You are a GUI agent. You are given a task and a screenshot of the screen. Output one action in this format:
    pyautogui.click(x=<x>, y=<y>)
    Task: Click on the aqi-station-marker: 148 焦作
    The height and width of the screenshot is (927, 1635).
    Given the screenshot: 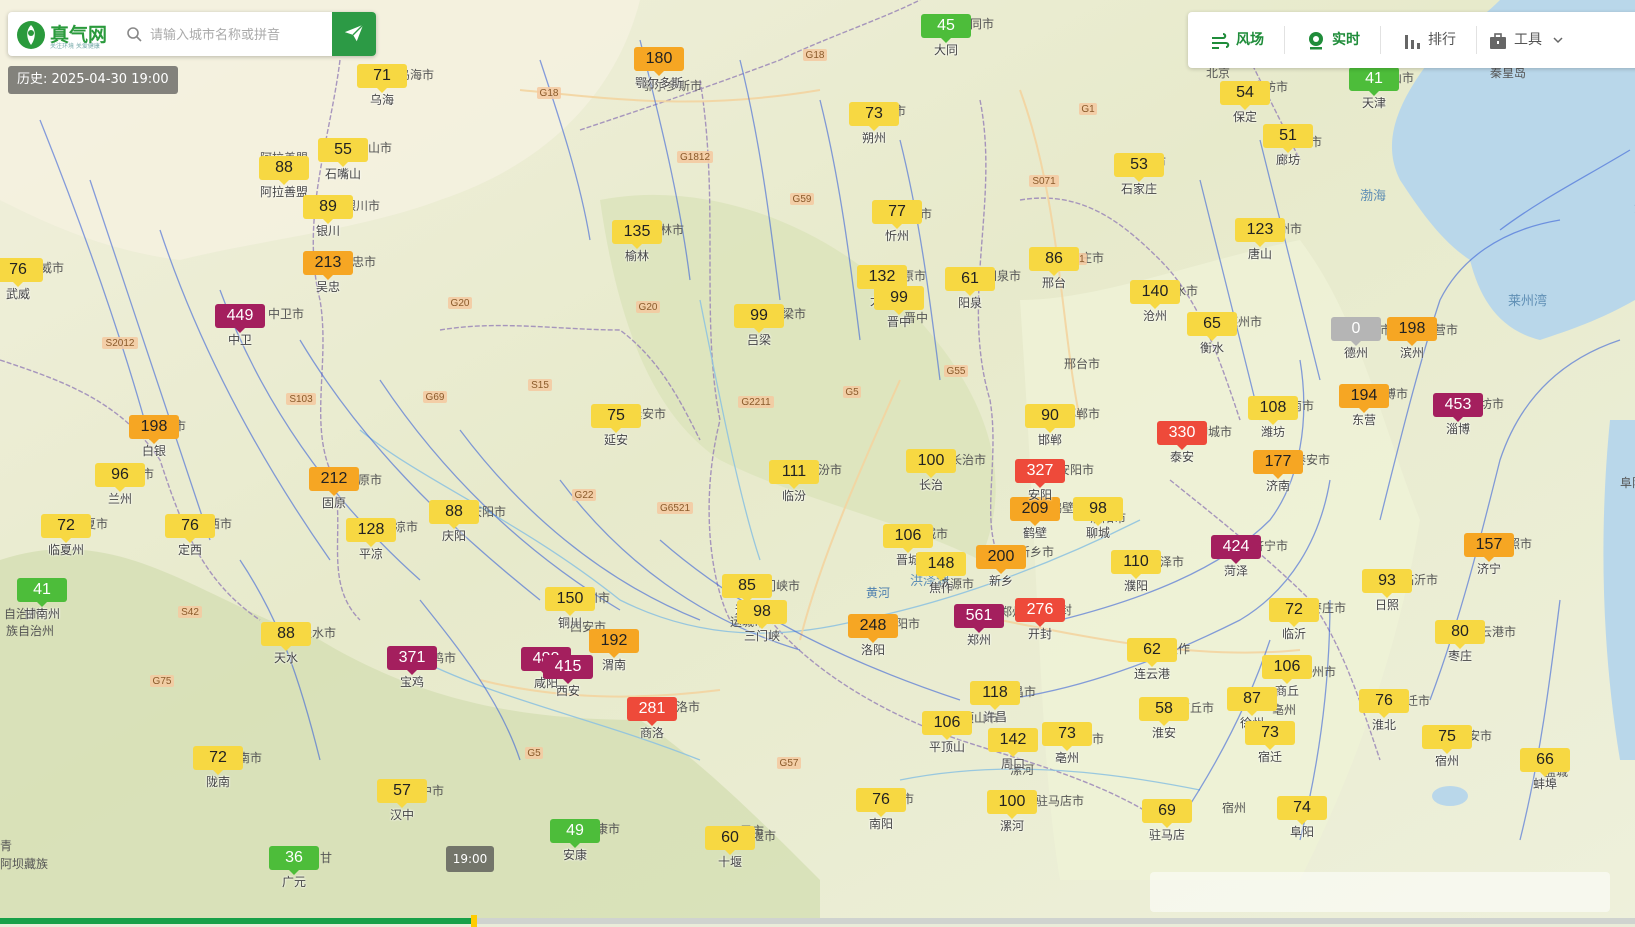 What is the action you would take?
    pyautogui.click(x=941, y=575)
    